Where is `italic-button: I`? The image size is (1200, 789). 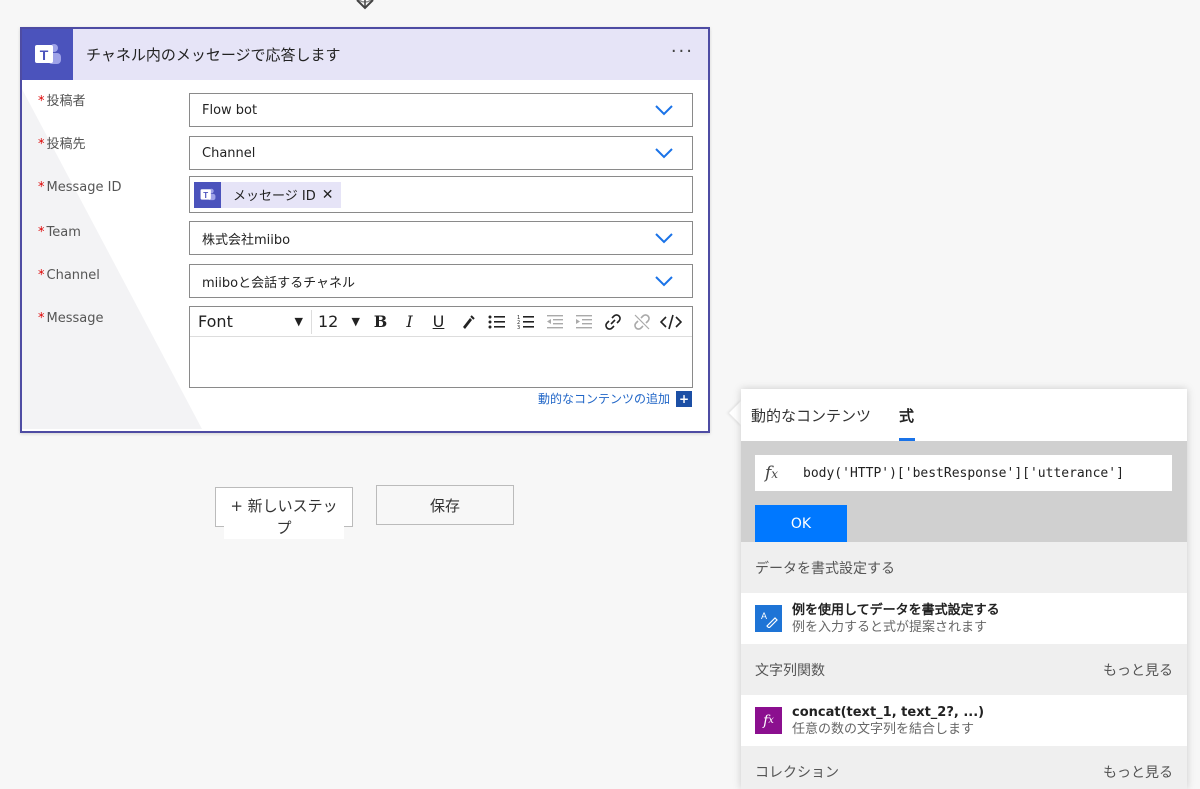
italic-button: I is located at coordinates (409, 322).